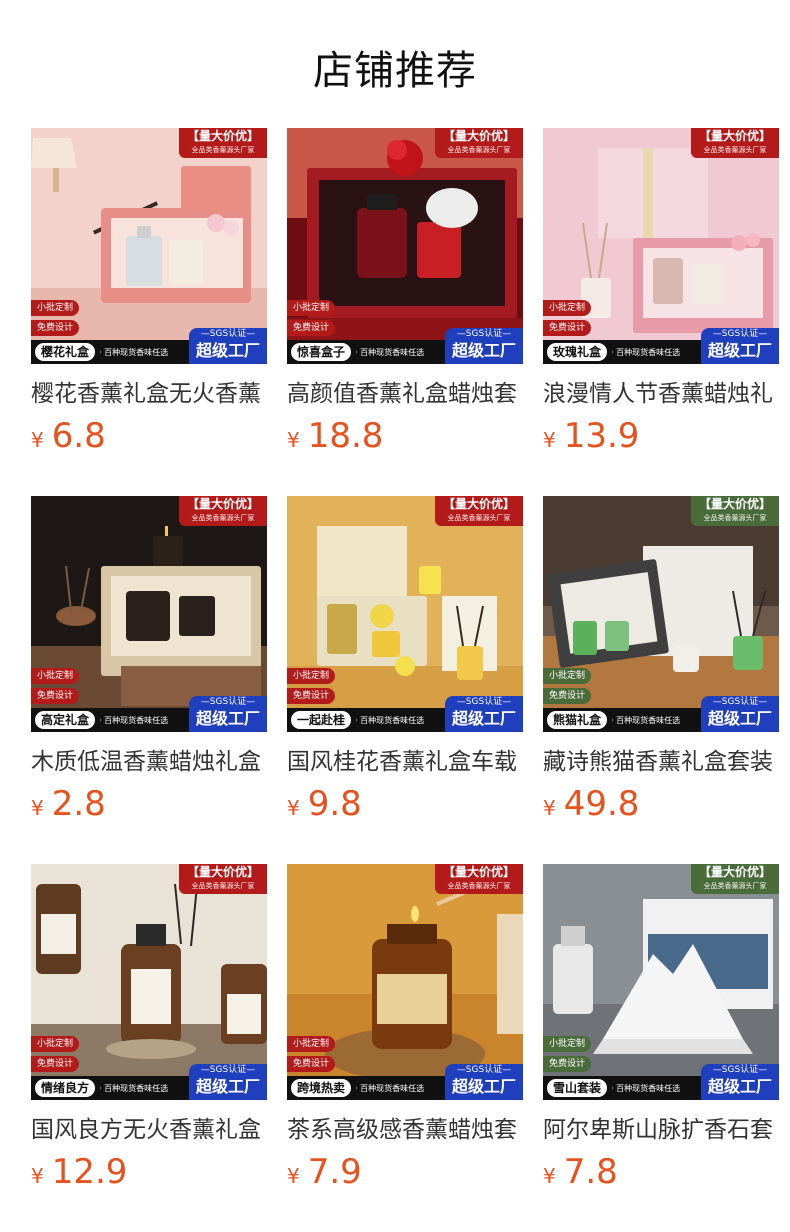 This screenshot has width=790, height=1232. Describe the element at coordinates (79, 1172) in the screenshot. I see `product-price: ¥12.9` at that location.